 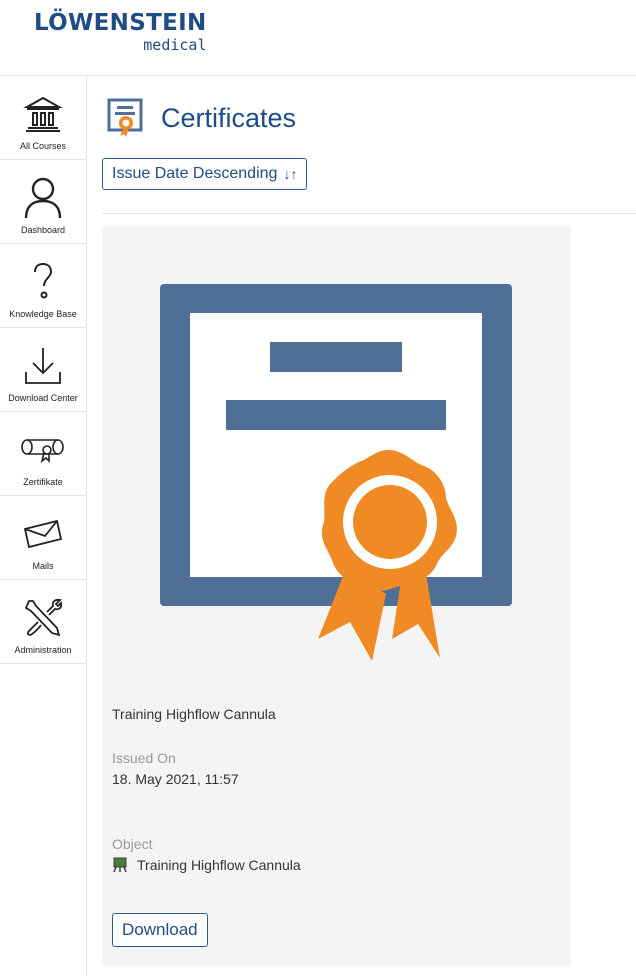 I want to click on download-icon, so click(x=43, y=366).